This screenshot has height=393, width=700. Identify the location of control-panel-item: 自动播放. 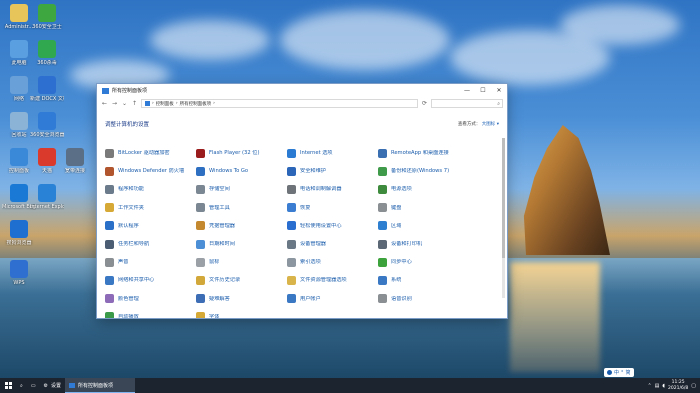
(150, 313).